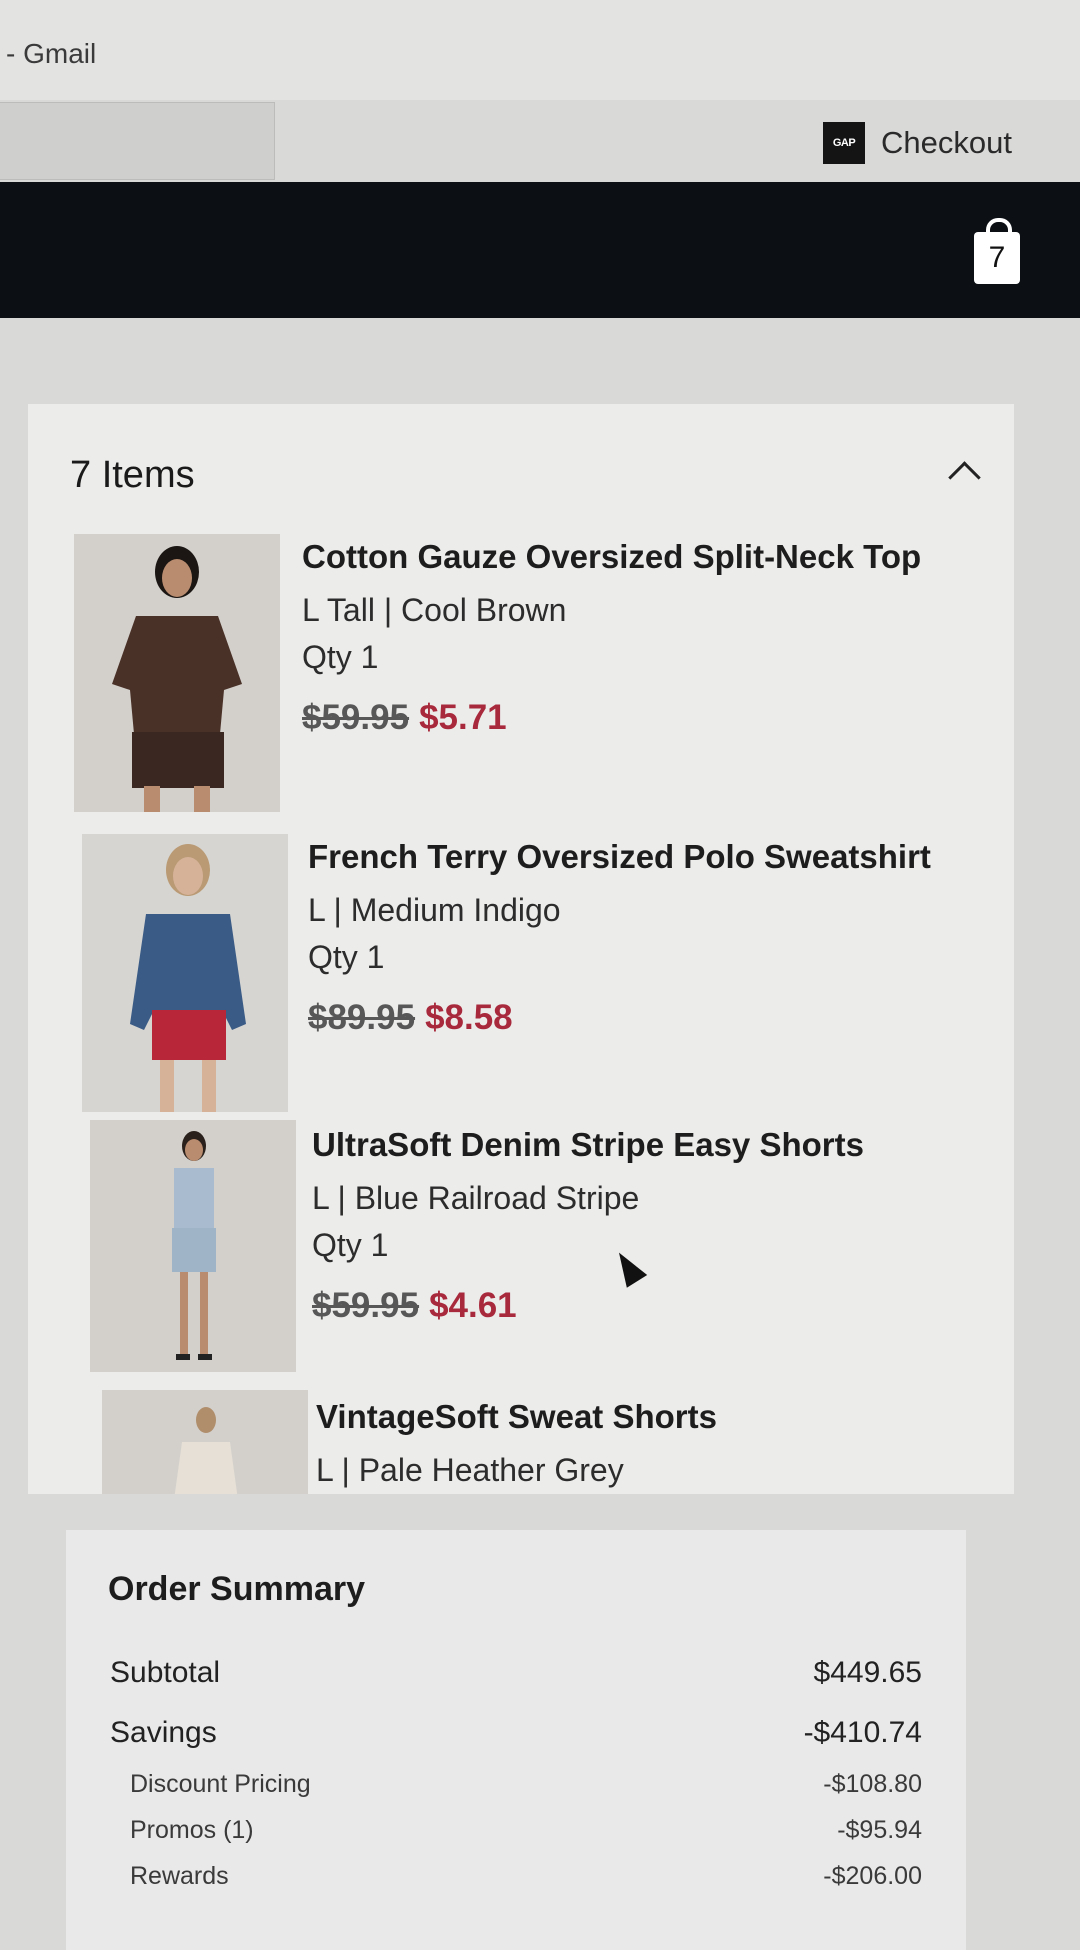  Describe the element at coordinates (526, 1784) in the screenshot. I see `discount-row: Discount Pricing -$108.80` at that location.